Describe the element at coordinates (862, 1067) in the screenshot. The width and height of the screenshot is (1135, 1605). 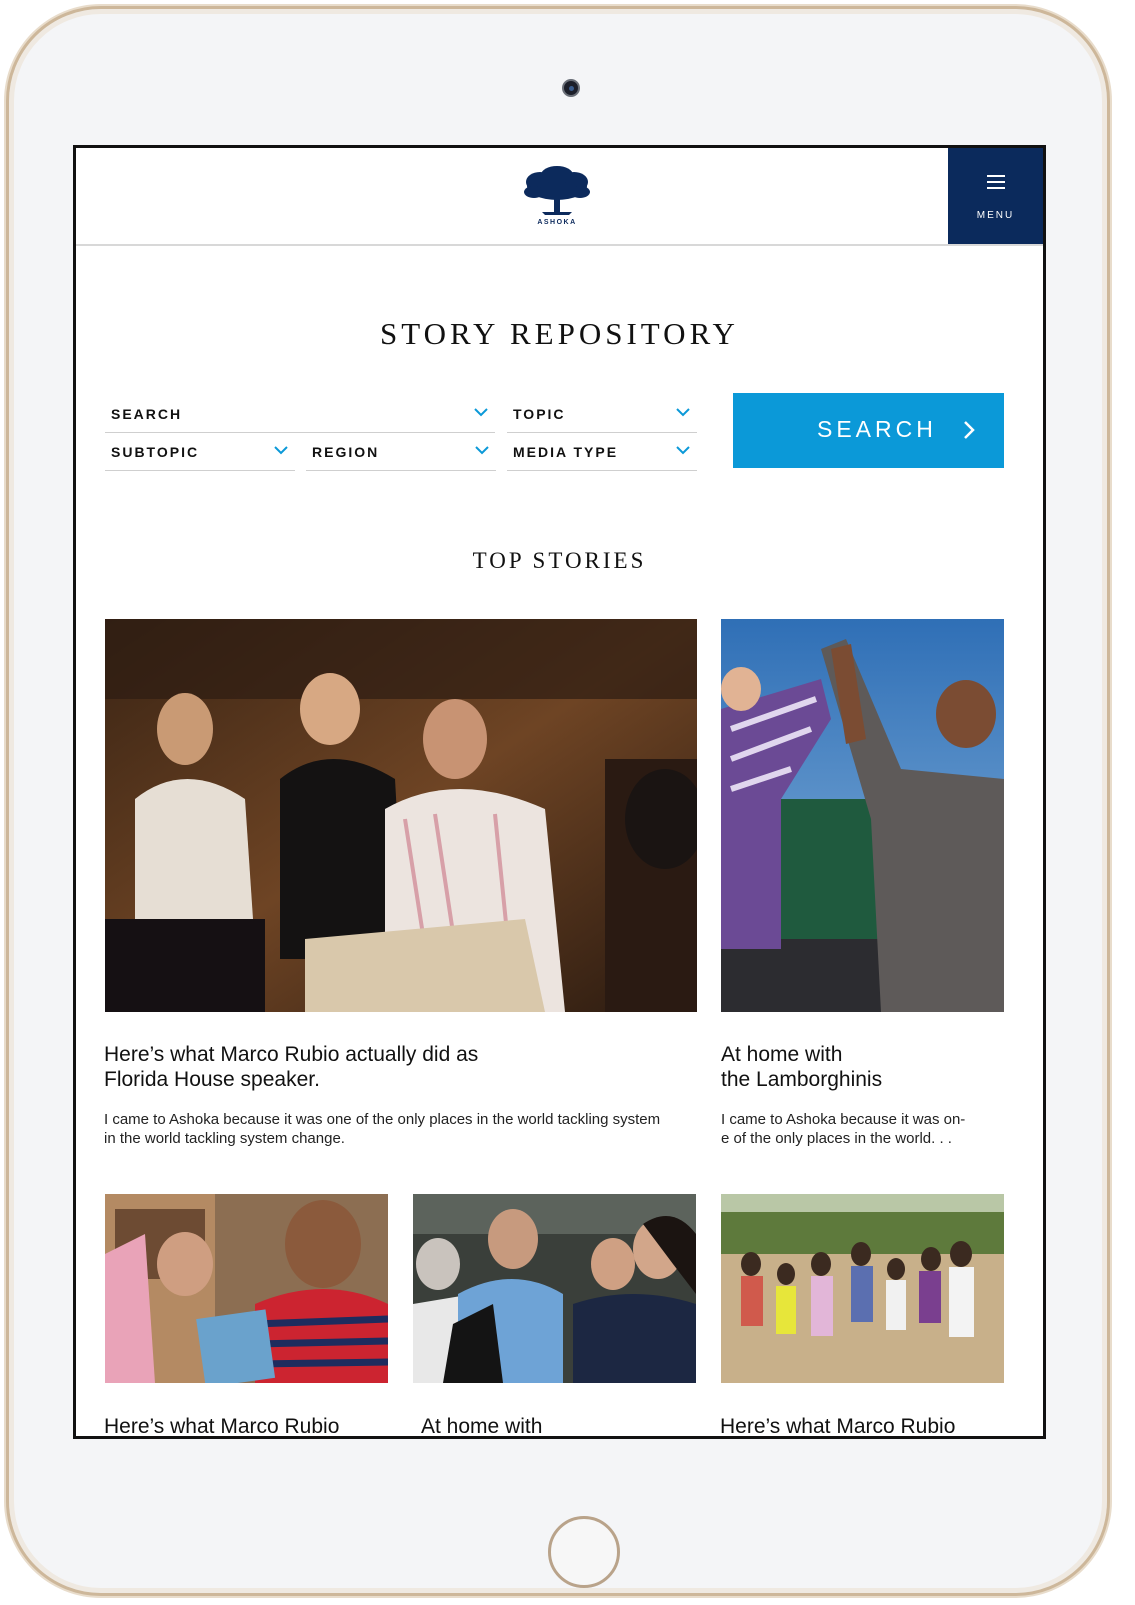
I see `story-title: At home with the Lamborghinis` at that location.